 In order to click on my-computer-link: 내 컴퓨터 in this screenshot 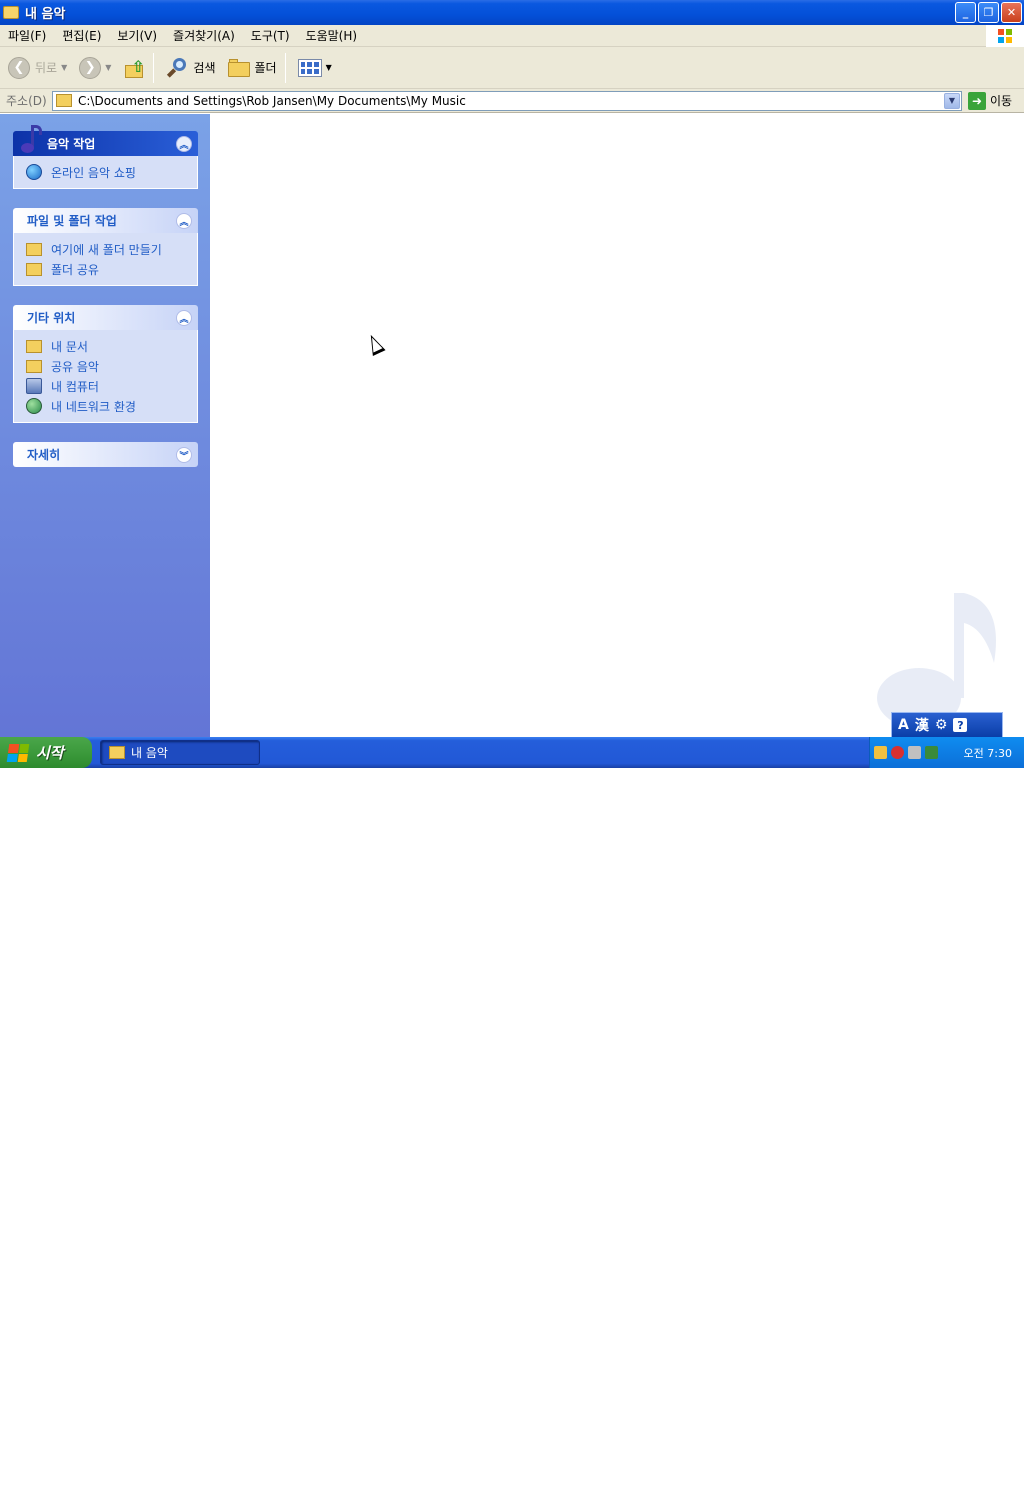, I will do `click(111, 386)`.